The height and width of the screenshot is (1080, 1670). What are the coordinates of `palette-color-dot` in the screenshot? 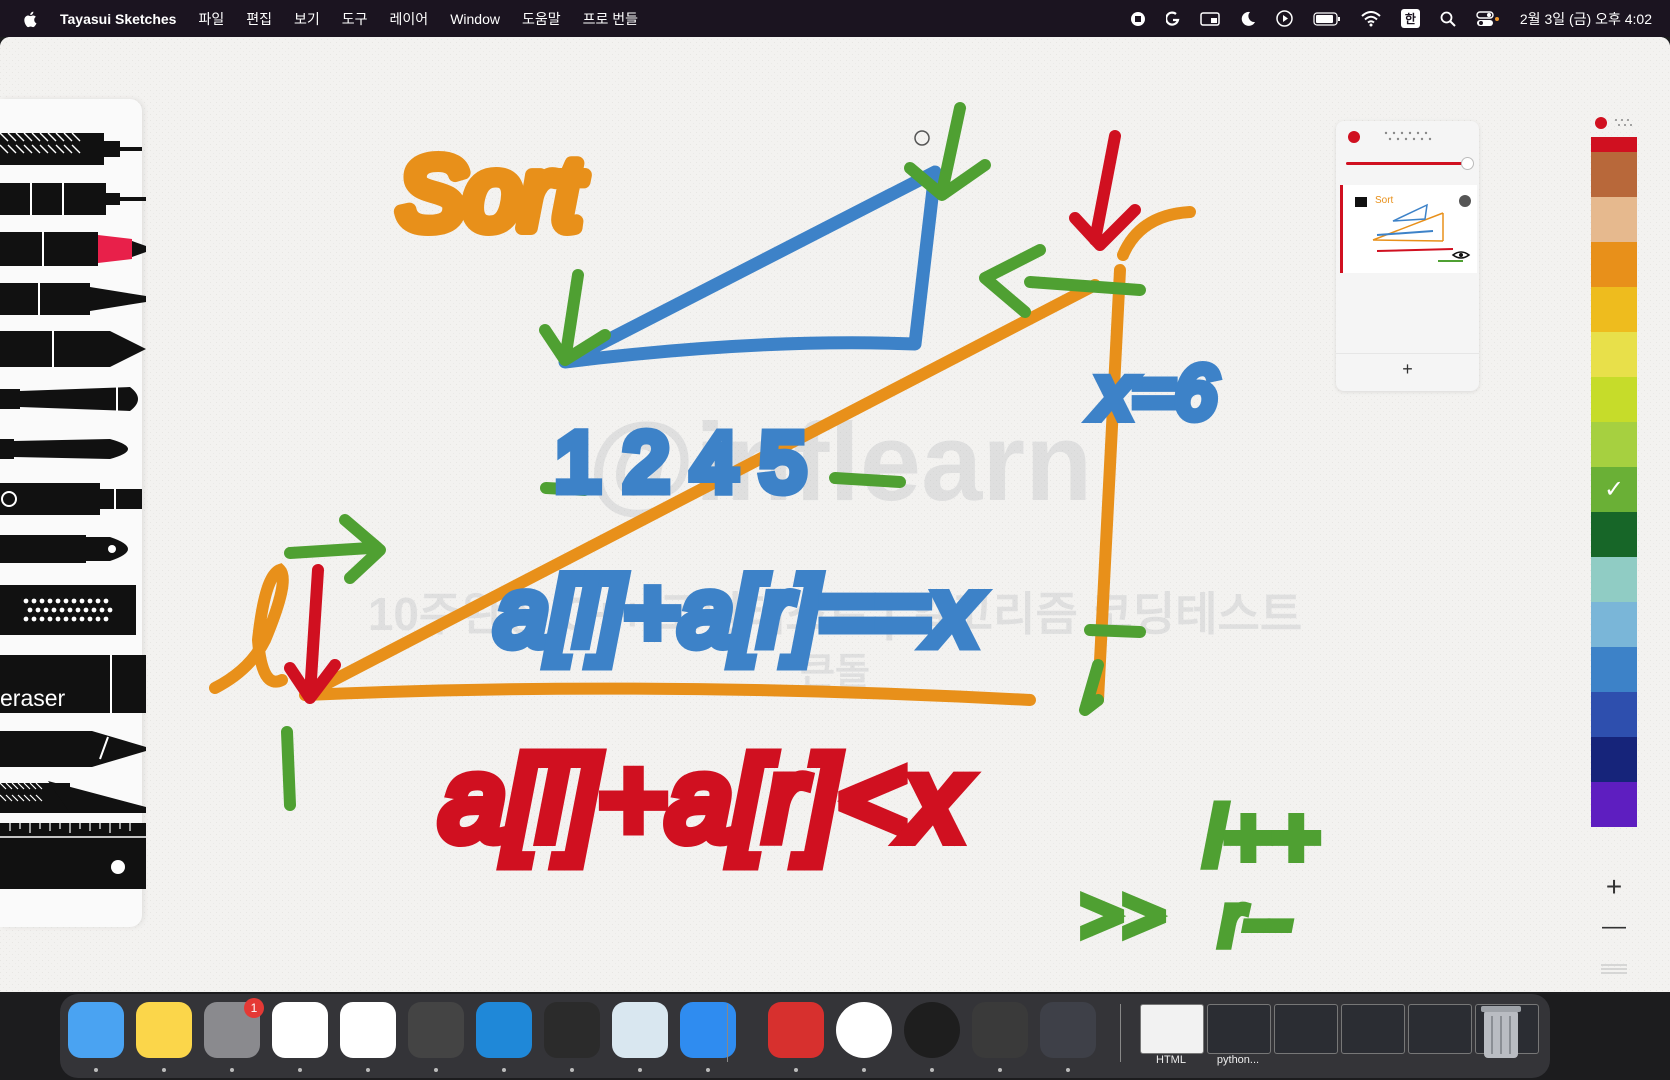 It's located at (1601, 123).